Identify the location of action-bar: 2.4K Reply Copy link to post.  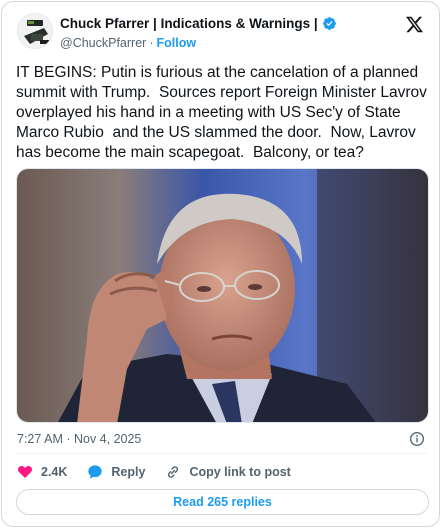
(164, 472).